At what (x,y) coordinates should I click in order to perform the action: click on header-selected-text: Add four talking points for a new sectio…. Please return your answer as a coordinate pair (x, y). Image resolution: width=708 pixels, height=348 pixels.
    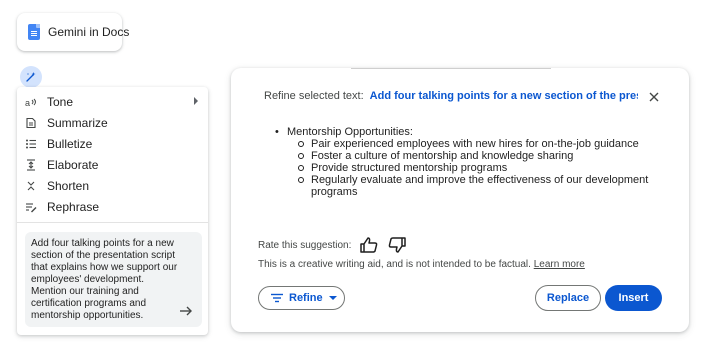
    Looking at the image, I should click on (503, 96).